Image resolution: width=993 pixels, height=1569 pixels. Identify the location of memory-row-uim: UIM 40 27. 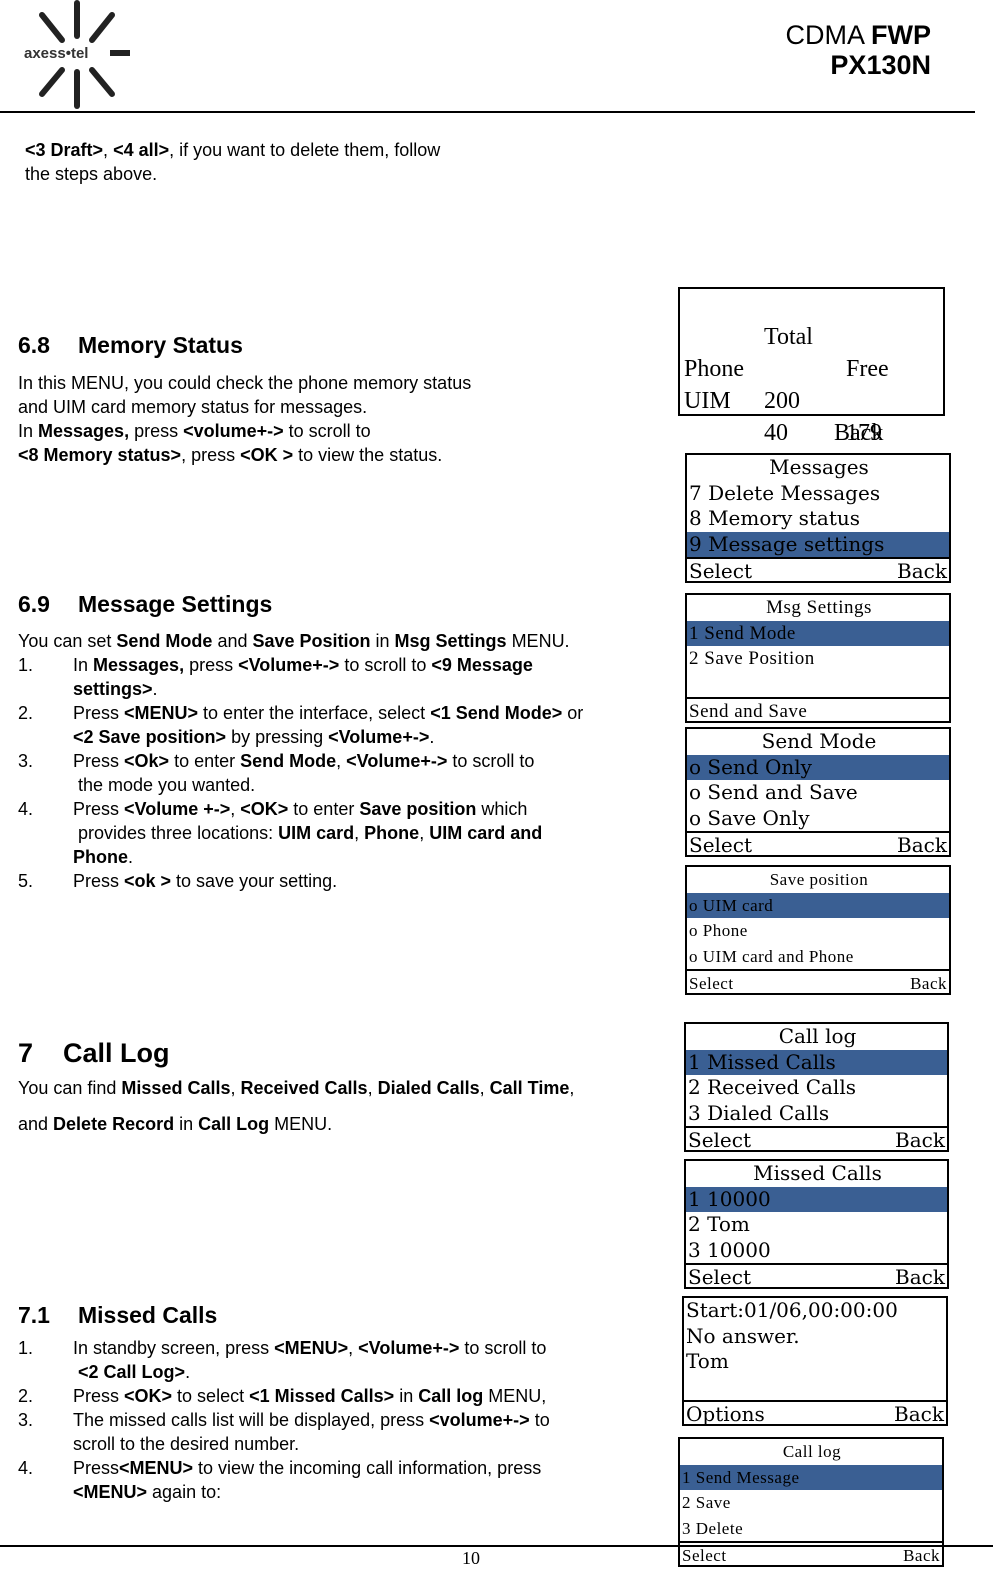
(777, 433).